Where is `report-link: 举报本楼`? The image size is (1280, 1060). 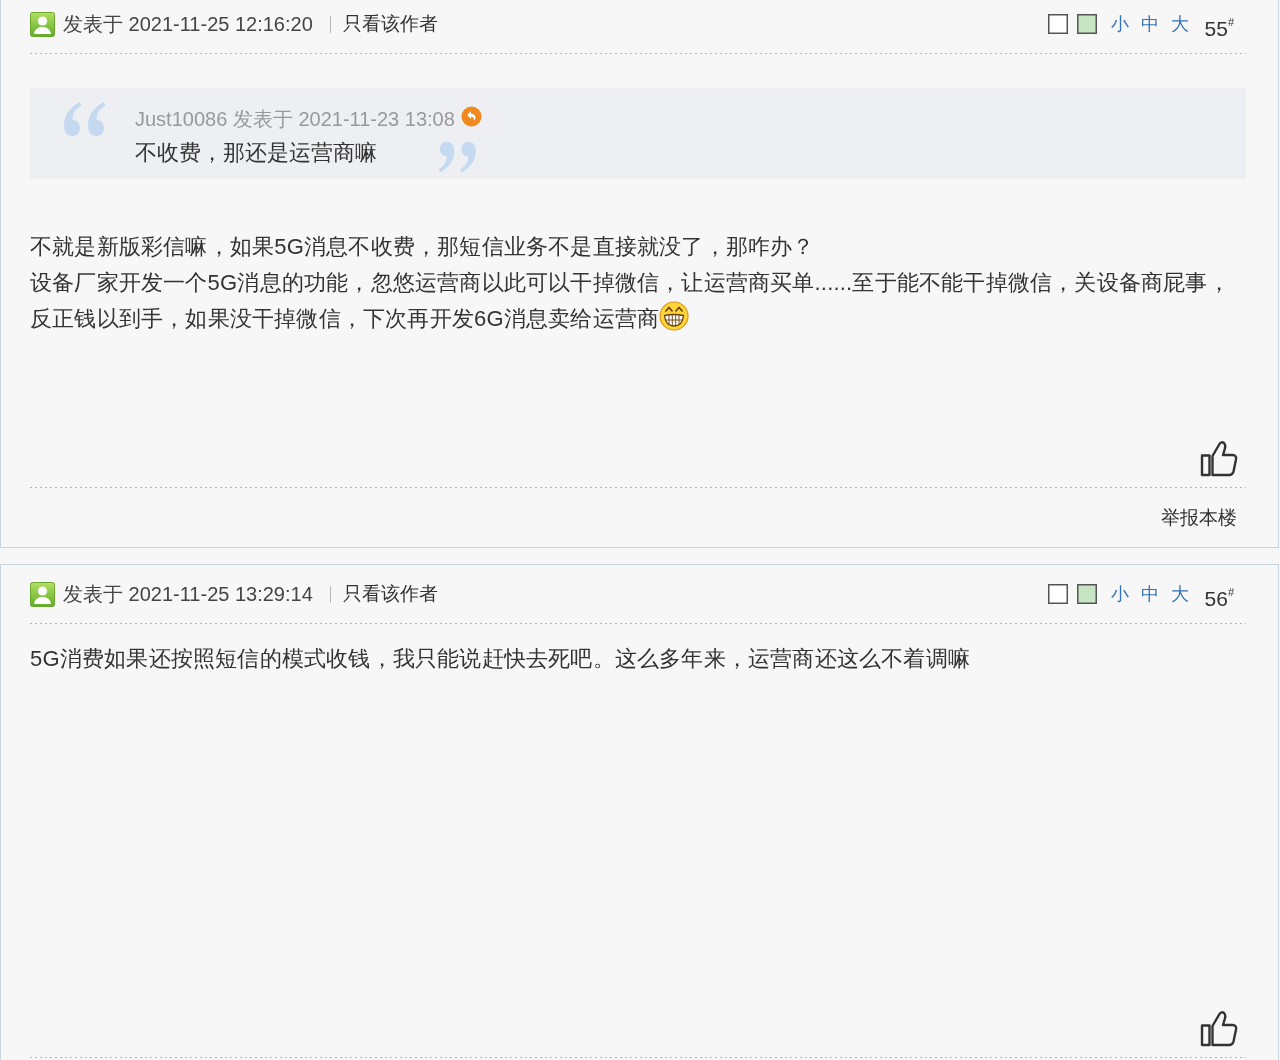
report-link: 举报本楼 is located at coordinates (1199, 517).